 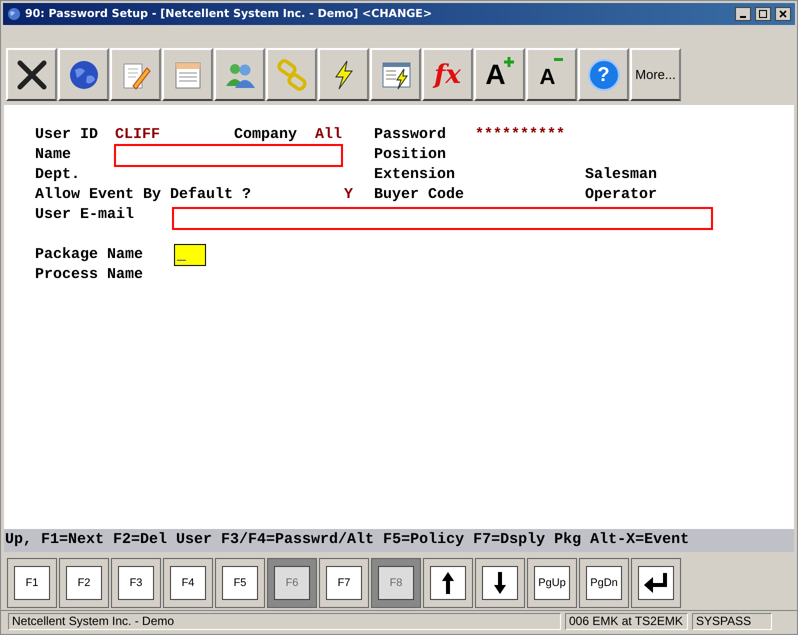 I want to click on up-arrow-icon, so click(x=448, y=583).